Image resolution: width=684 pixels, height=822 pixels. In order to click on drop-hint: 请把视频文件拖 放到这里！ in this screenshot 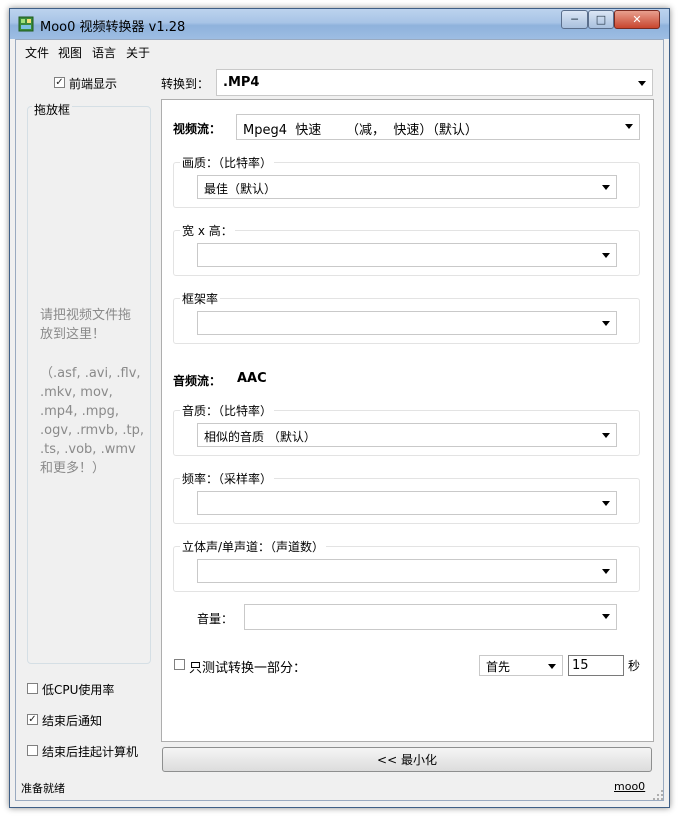, I will do `click(85, 325)`.